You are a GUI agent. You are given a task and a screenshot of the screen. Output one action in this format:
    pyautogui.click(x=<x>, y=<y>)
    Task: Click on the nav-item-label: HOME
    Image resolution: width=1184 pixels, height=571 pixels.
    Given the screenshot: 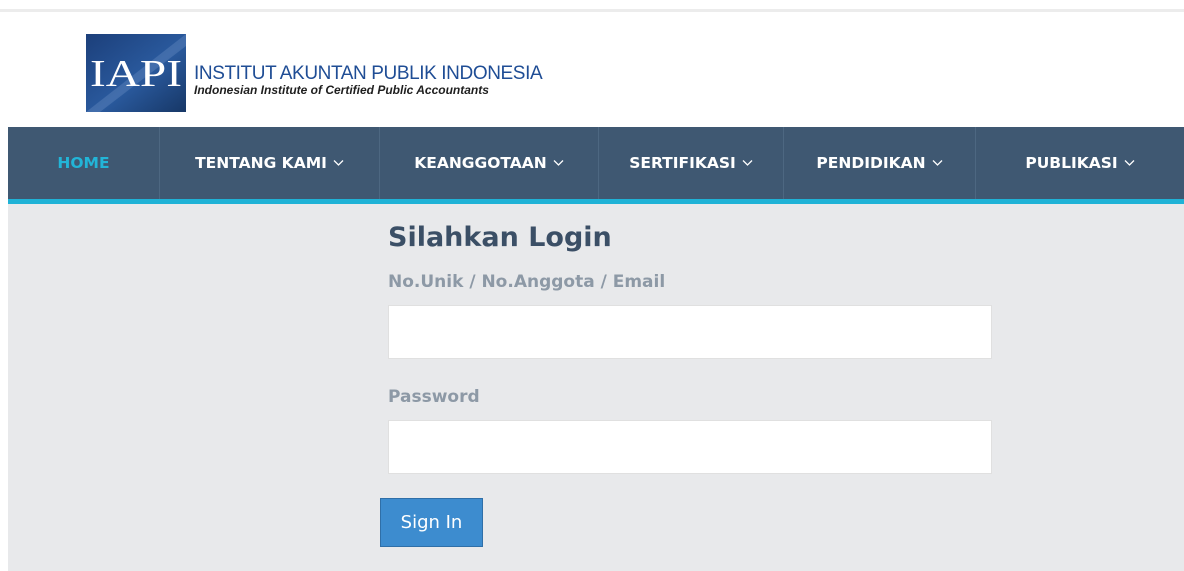 What is the action you would take?
    pyautogui.click(x=83, y=163)
    